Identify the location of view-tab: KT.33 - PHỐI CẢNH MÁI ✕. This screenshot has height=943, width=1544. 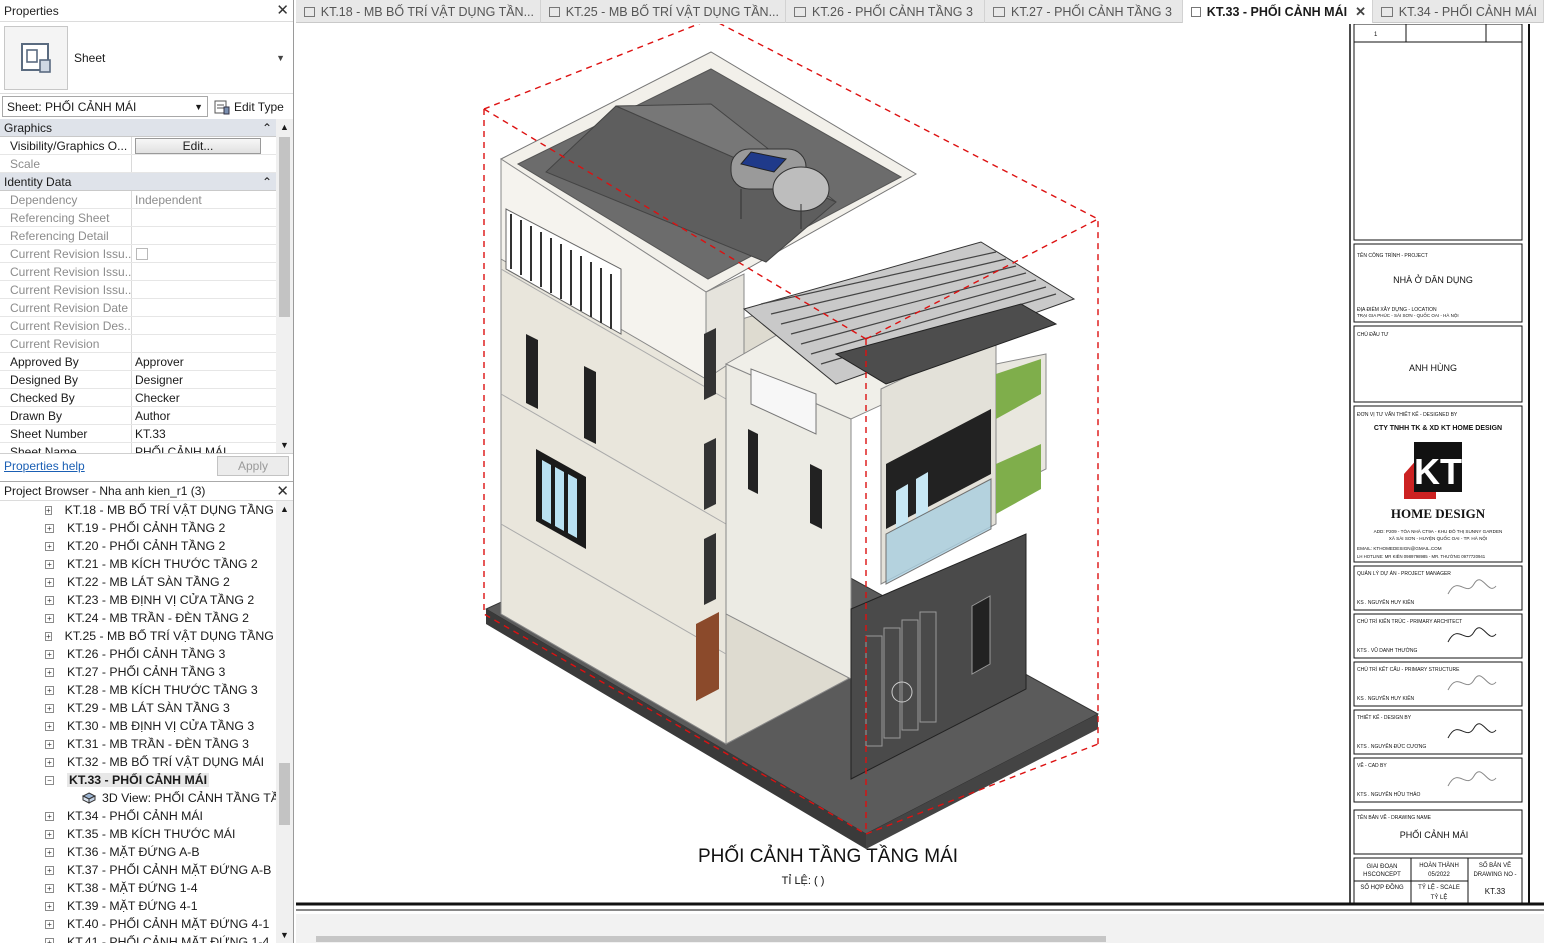
(1278, 11).